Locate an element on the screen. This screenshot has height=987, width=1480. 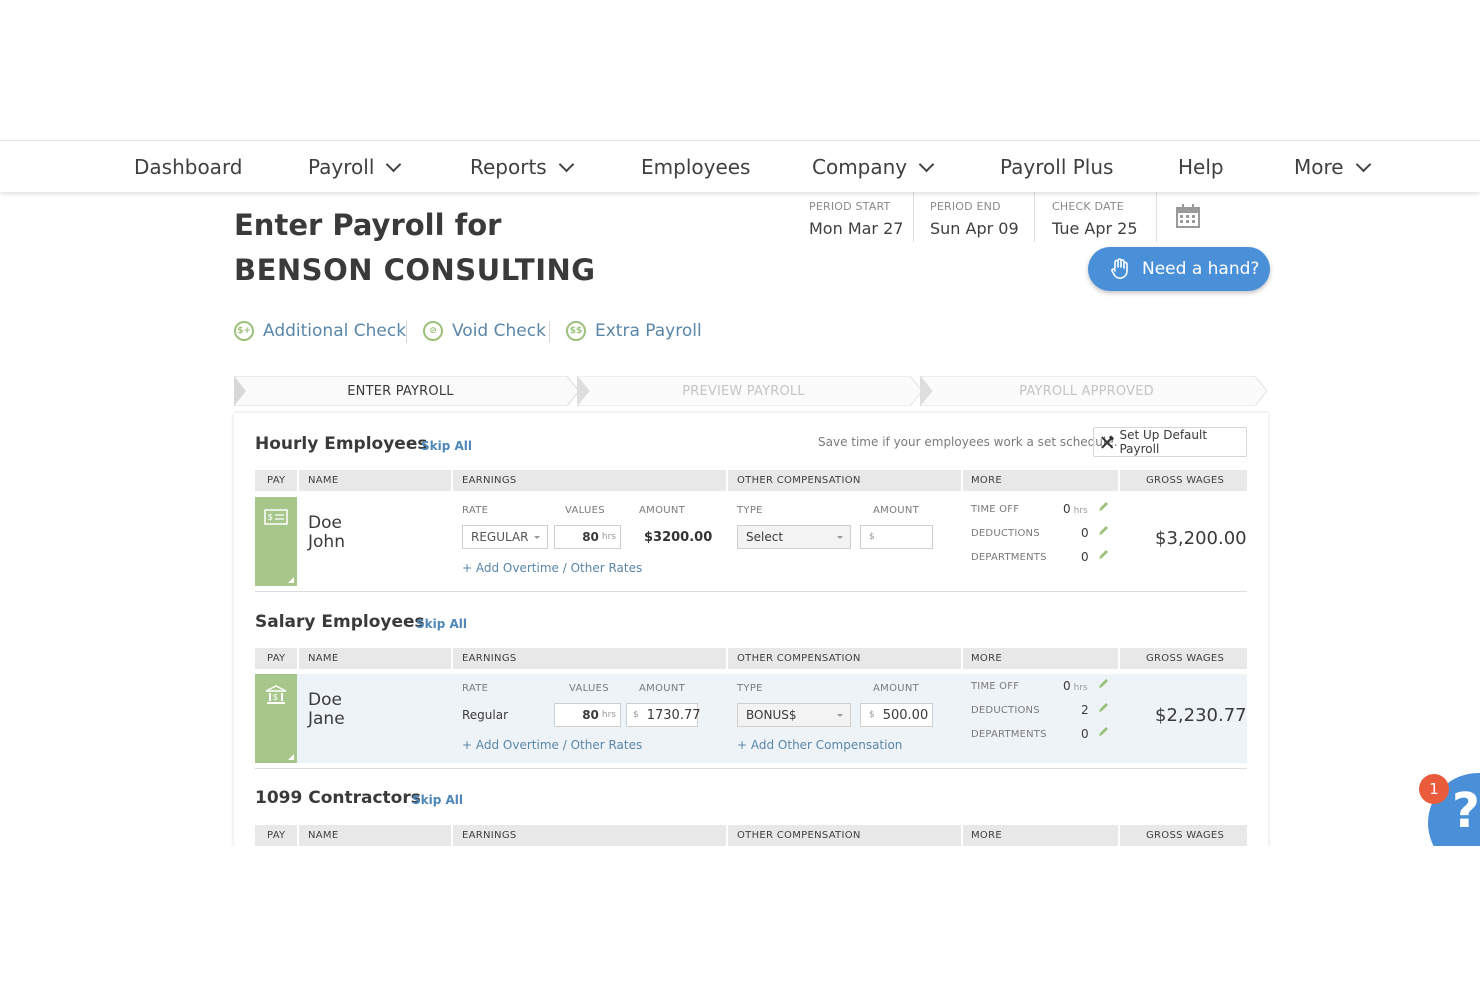
dollar-plus-icon: $+ is located at coordinates (244, 331).